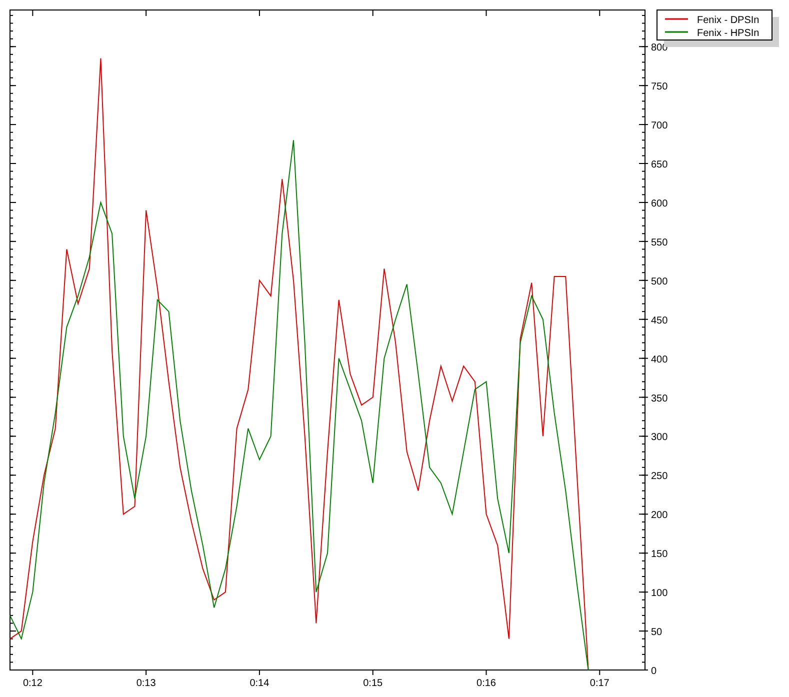  I want to click on x-tick-label: 0:17, so click(600, 683).